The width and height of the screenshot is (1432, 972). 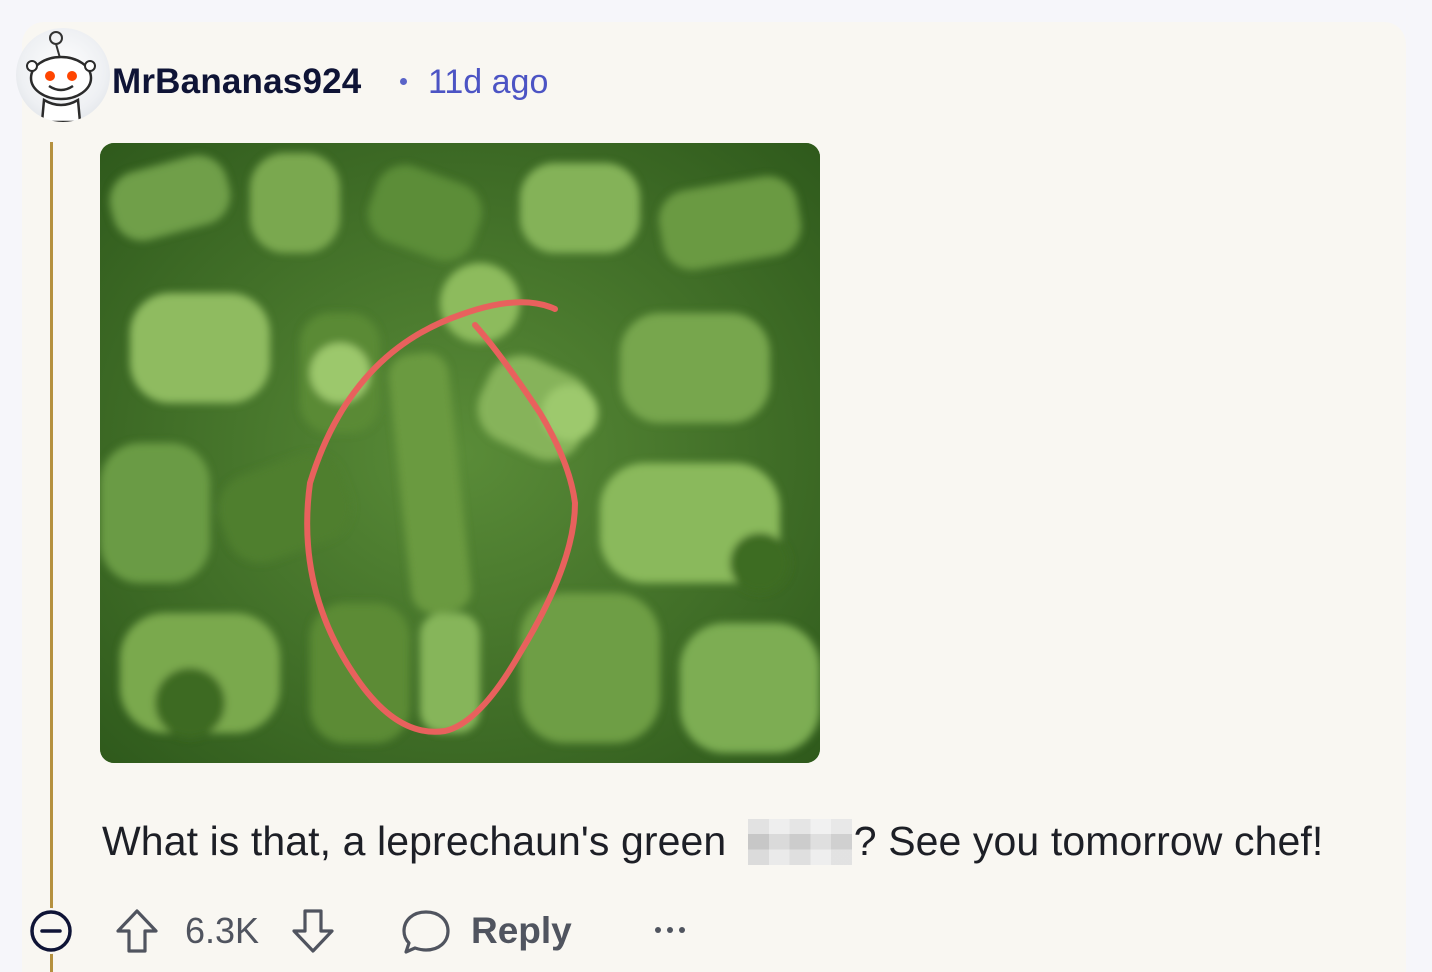 I want to click on downvote-button, so click(x=313, y=931).